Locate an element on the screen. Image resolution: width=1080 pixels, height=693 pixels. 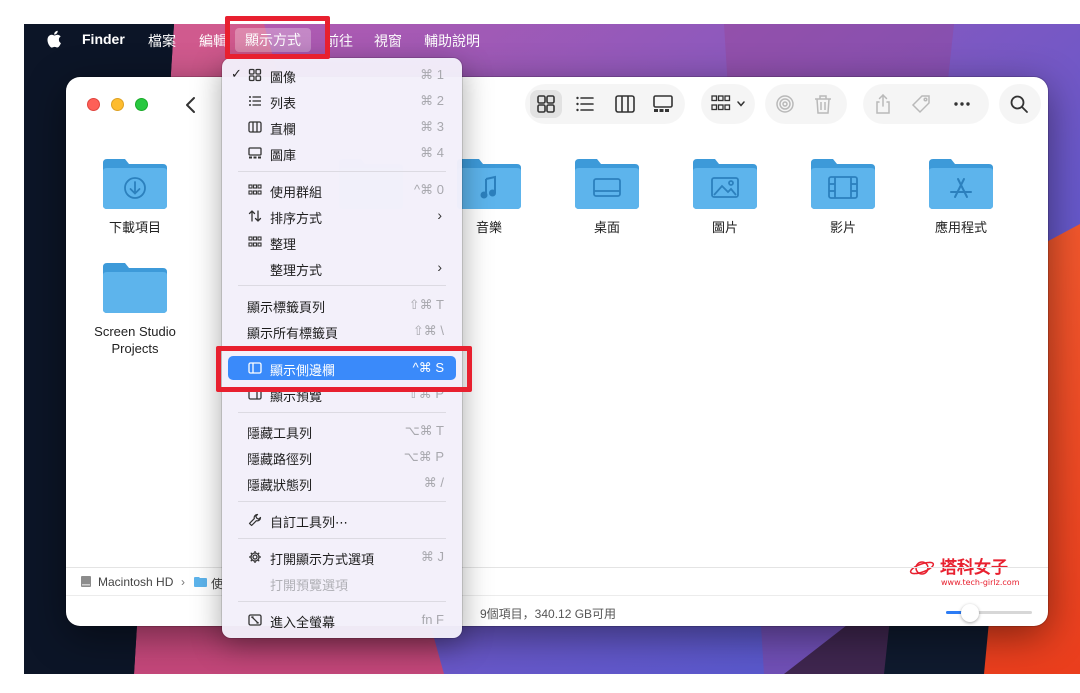
folder-movies: 影片 is located at coordinates (843, 195).